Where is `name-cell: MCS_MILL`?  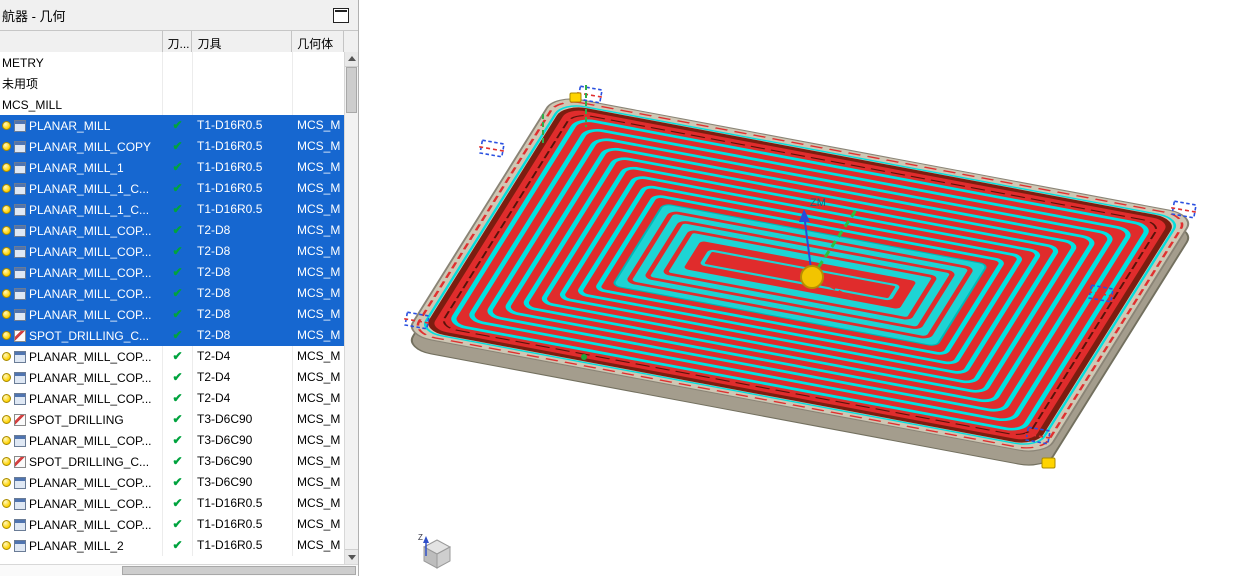 name-cell: MCS_MILL is located at coordinates (81, 104).